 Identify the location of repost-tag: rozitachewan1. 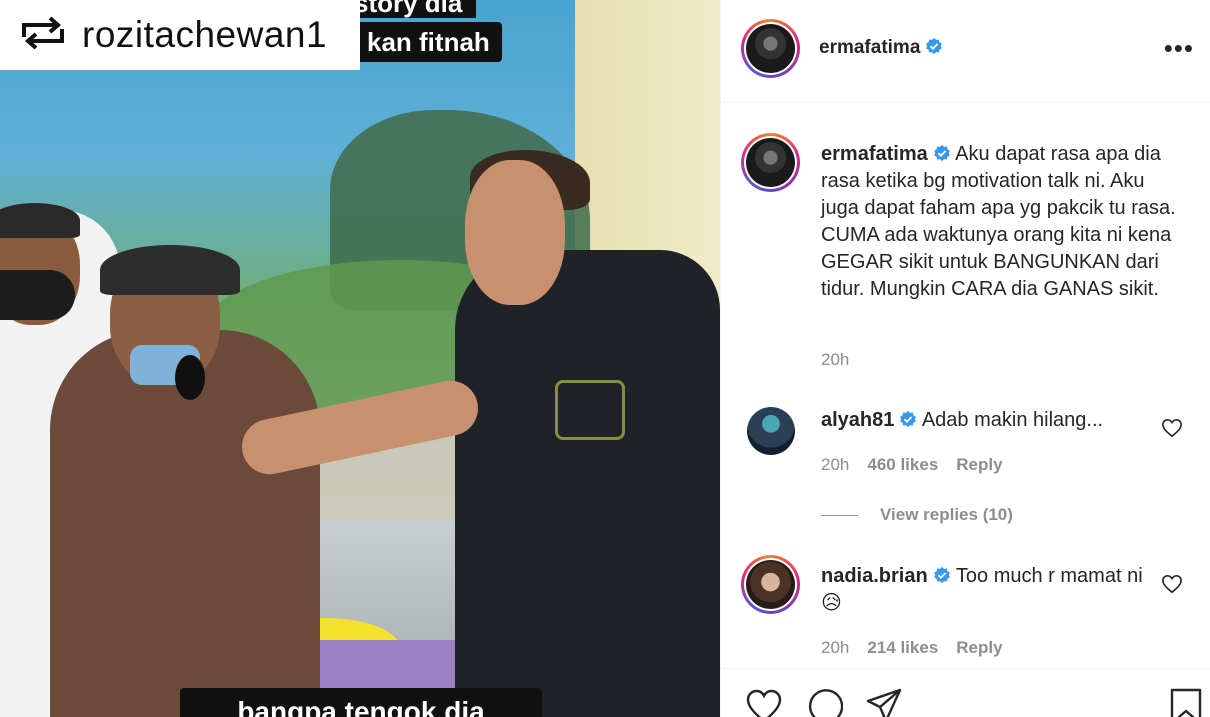
(180, 35).